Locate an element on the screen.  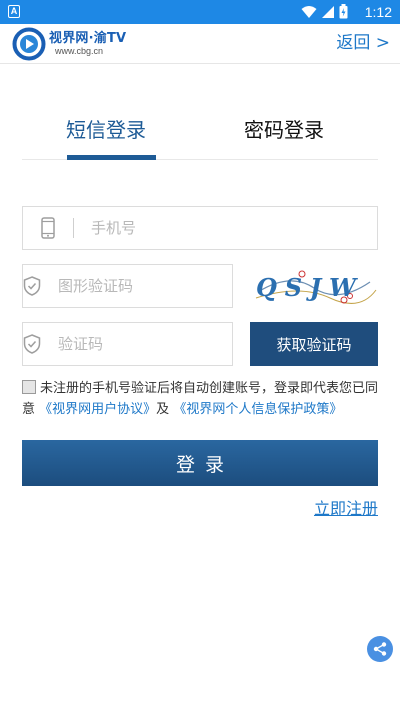
battery-icon is located at coordinates (343, 11).